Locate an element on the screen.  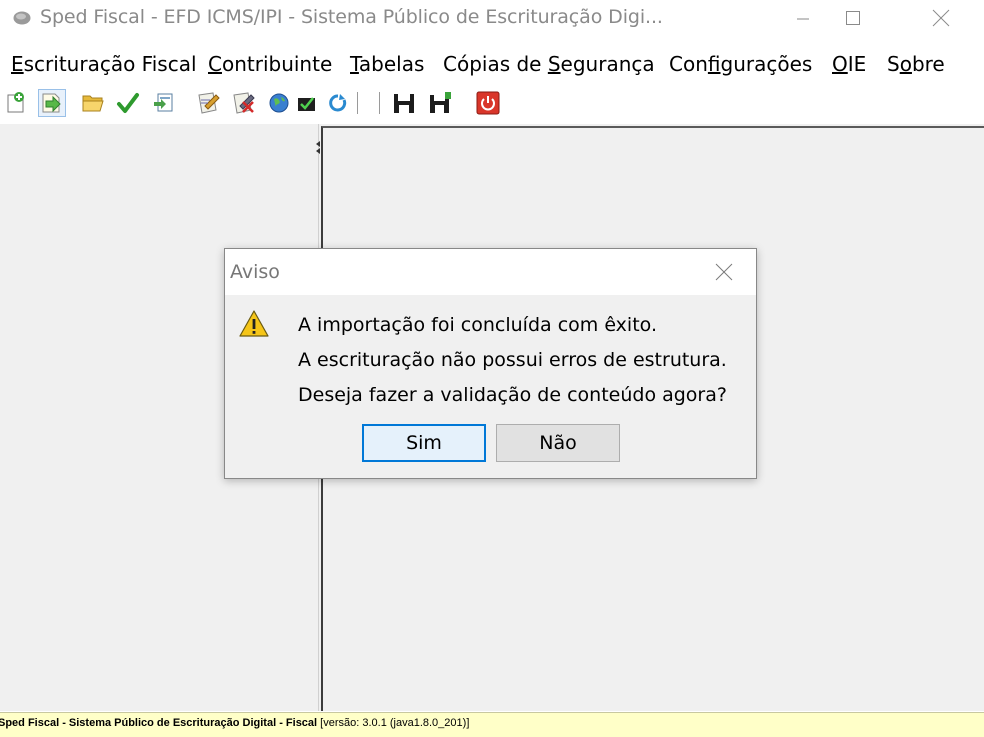
open-folder-icon is located at coordinates (93, 103).